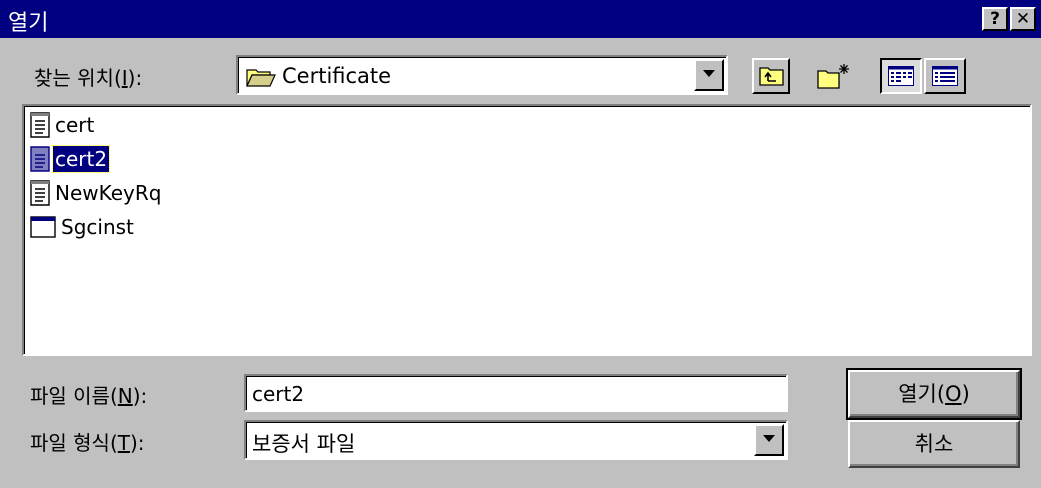 The image size is (1041, 488). Describe the element at coordinates (97, 227) in the screenshot. I see `file-name: Sgcinst` at that location.